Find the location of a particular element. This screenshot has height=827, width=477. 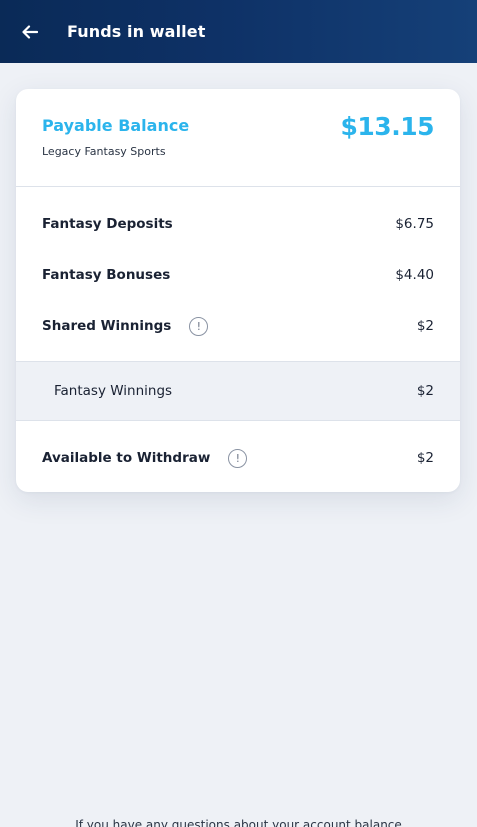

back-button is located at coordinates (30, 31).